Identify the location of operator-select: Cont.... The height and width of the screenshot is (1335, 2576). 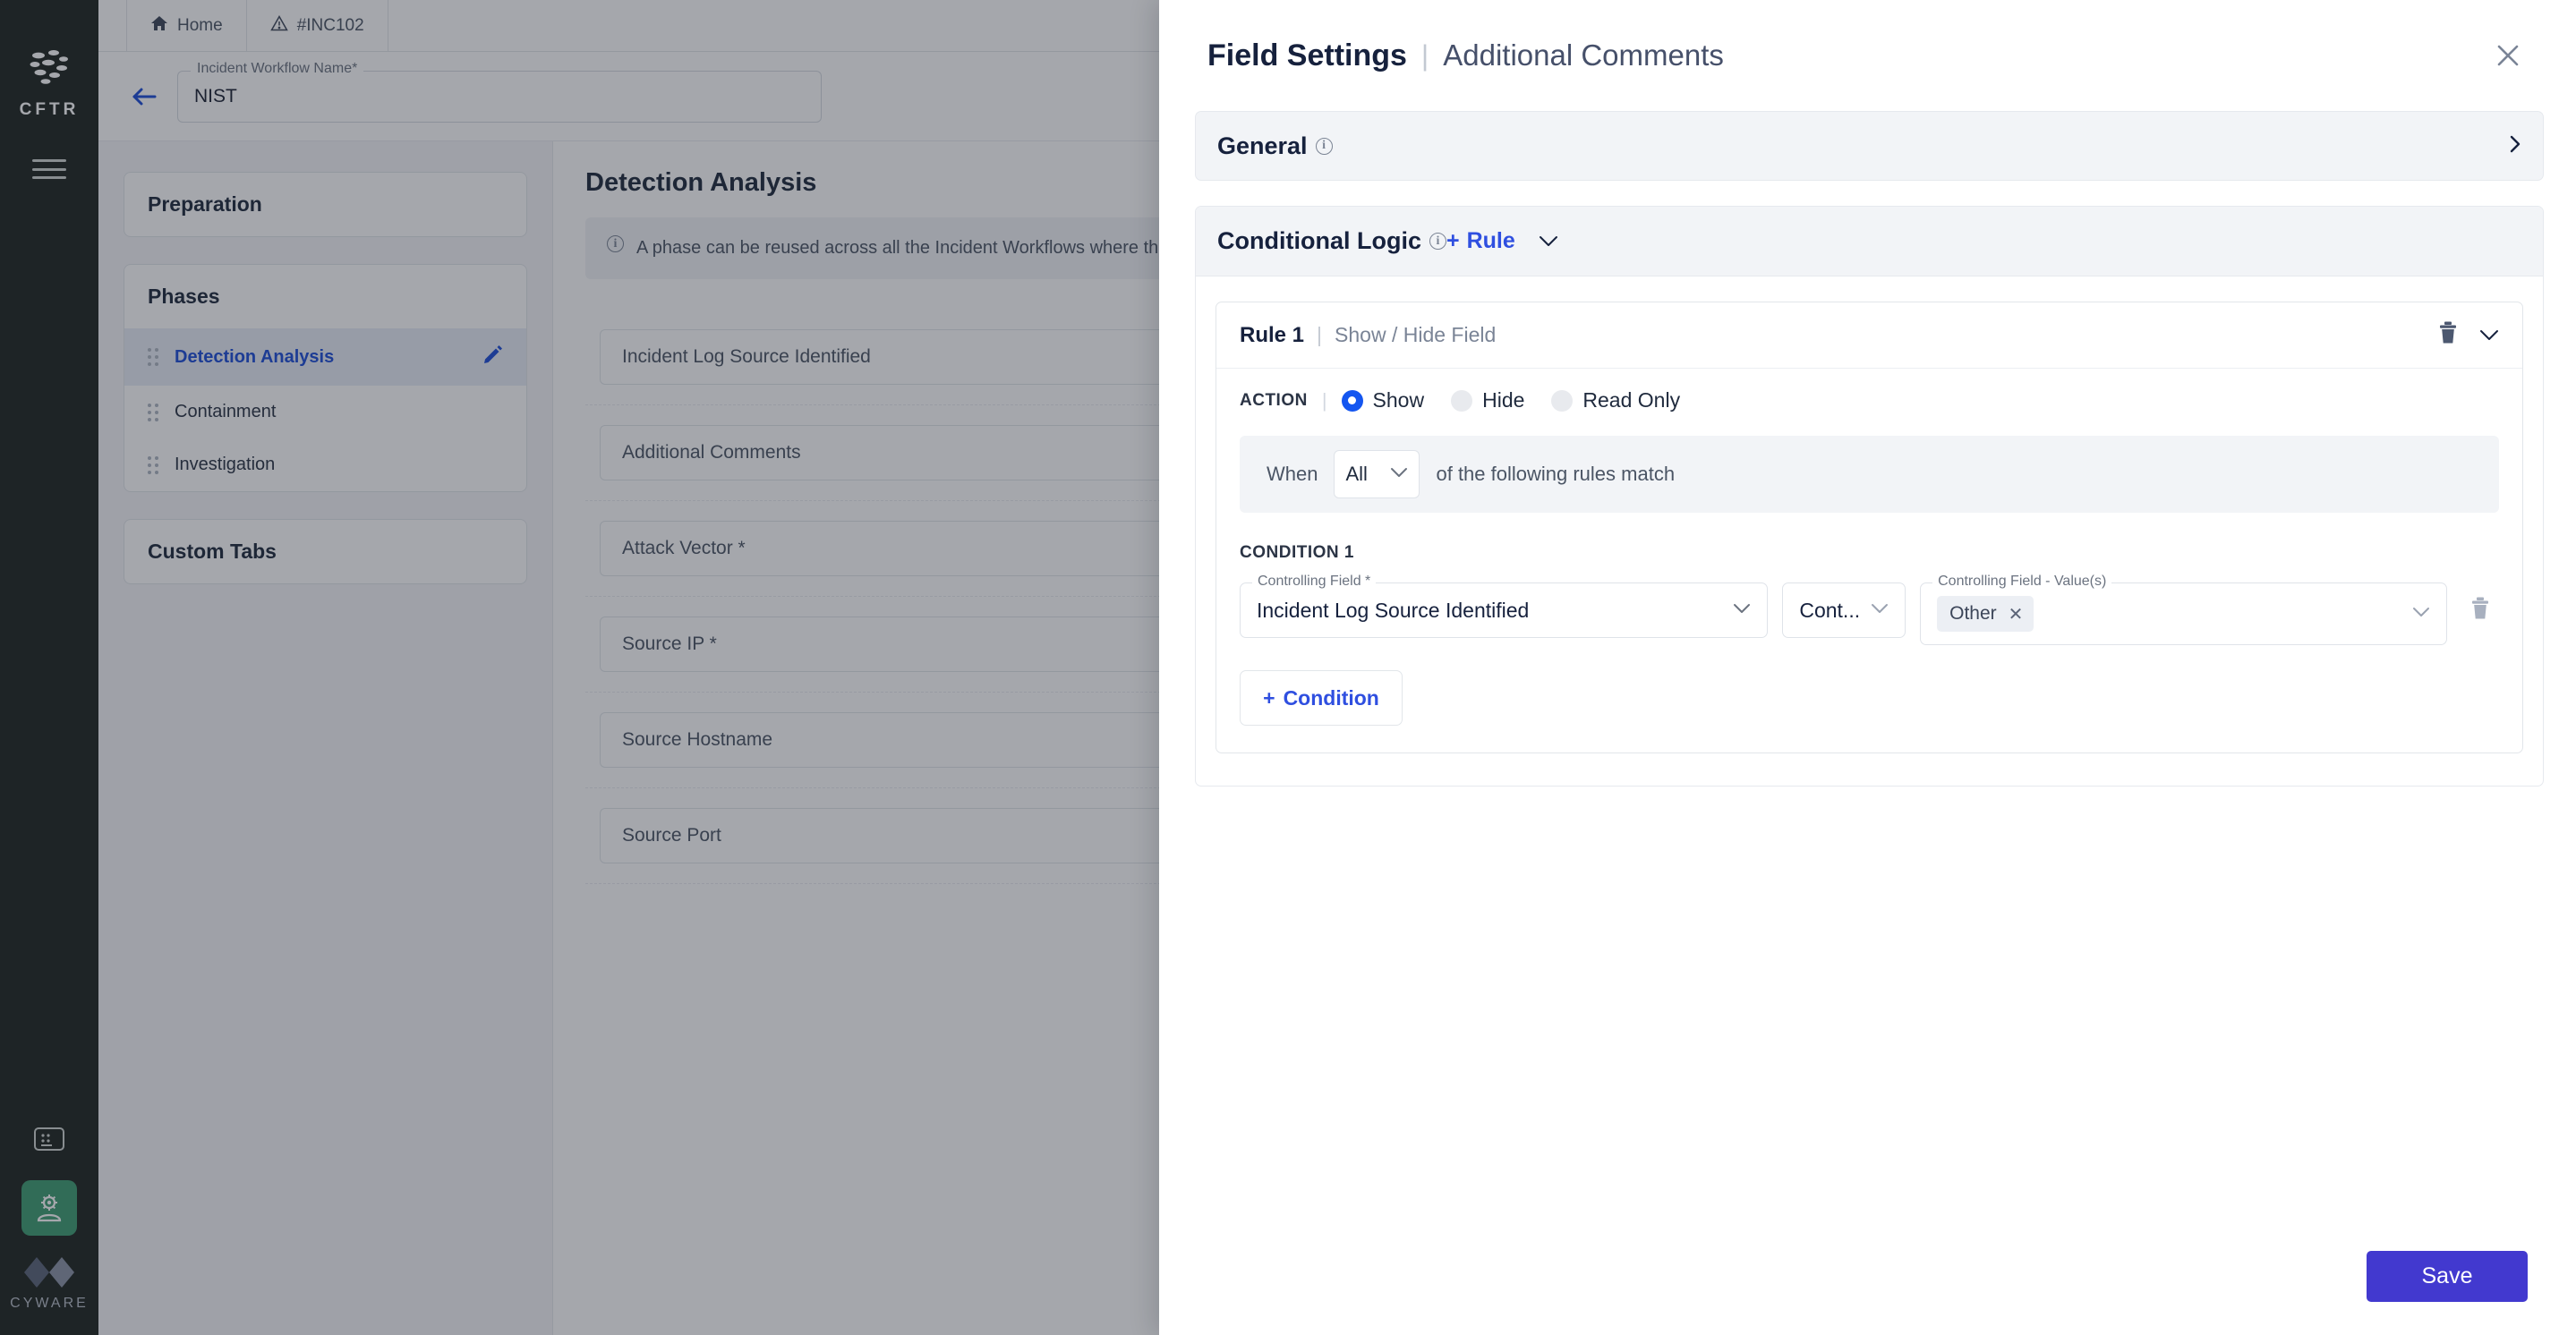
(1844, 610).